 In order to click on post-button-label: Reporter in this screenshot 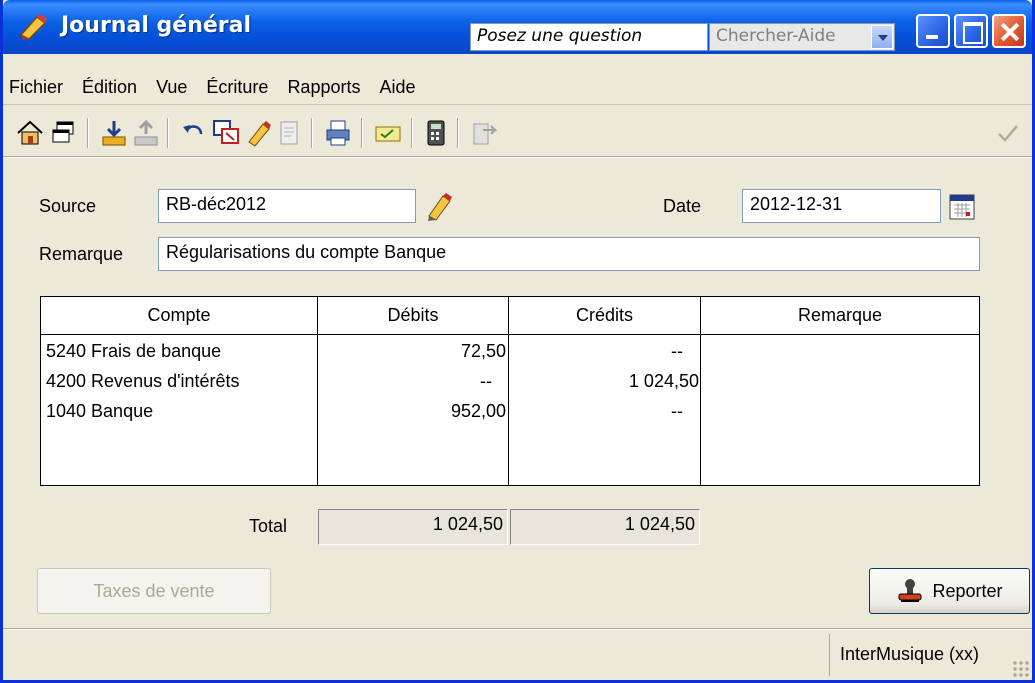, I will do `click(967, 590)`.